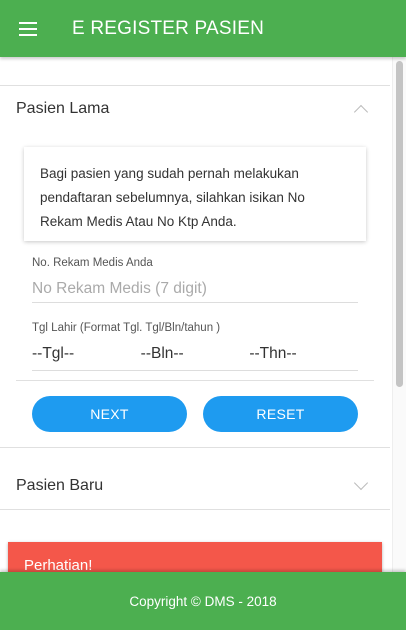  Describe the element at coordinates (280, 414) in the screenshot. I see `reset-button: RESET` at that location.